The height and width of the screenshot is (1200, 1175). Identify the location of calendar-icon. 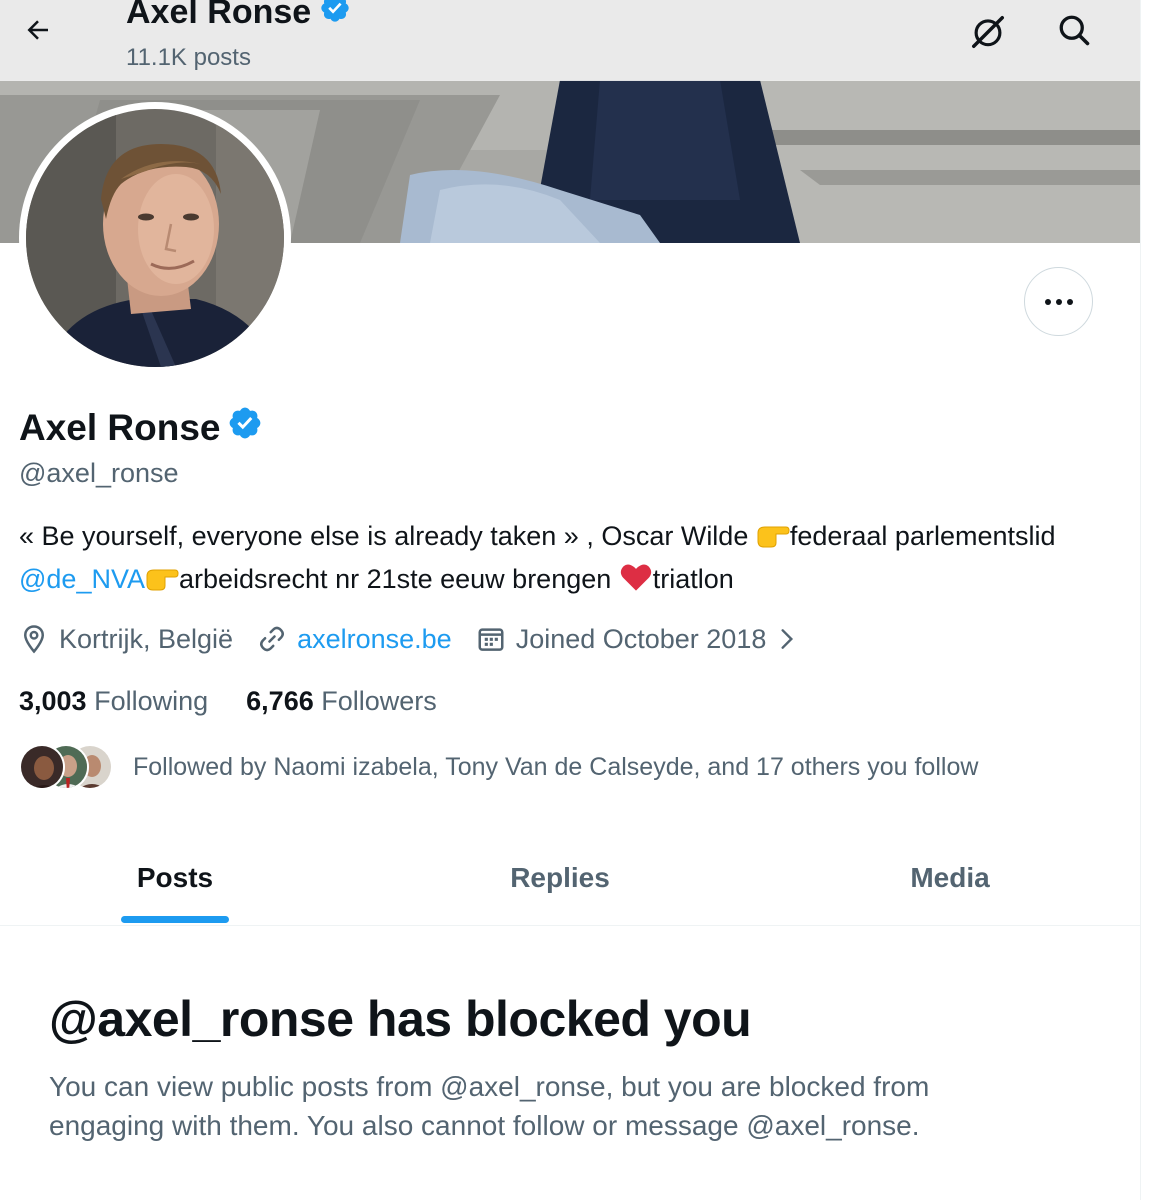
(491, 639).